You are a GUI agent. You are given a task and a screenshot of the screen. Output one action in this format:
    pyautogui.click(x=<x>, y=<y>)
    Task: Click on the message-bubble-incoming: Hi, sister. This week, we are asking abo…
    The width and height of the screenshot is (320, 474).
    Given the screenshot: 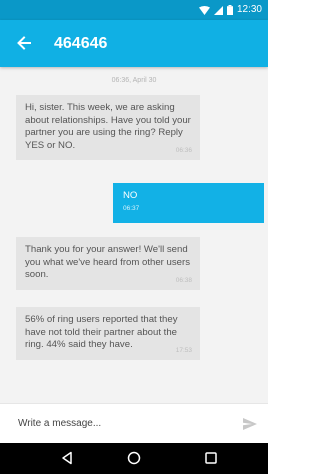 What is the action you would take?
    pyautogui.click(x=108, y=127)
    